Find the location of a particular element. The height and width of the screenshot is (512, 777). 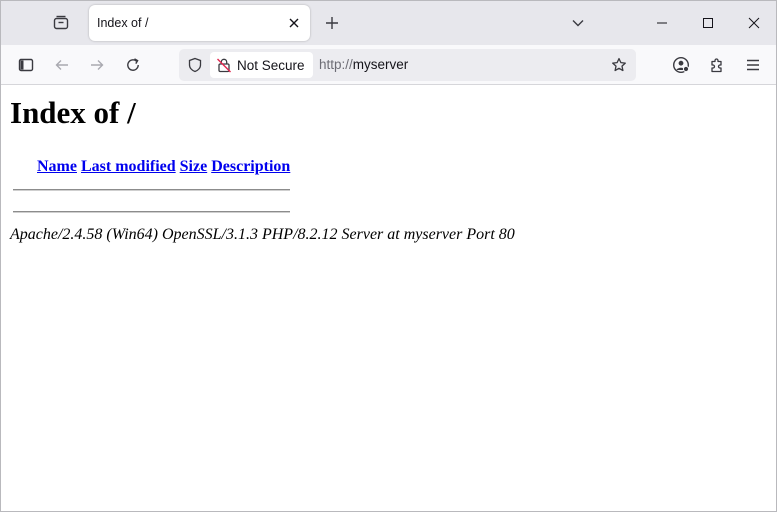

insecure-lock-icon is located at coordinates (224, 65).